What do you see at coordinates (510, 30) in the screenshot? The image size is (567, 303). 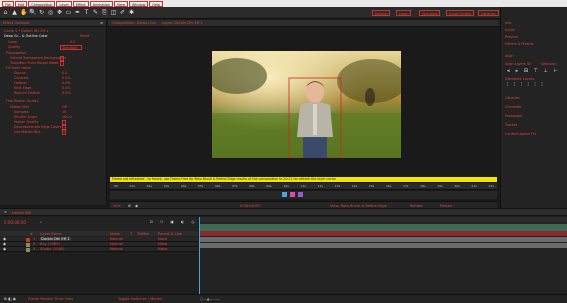 I see `panel-audio: Audio` at bounding box center [510, 30].